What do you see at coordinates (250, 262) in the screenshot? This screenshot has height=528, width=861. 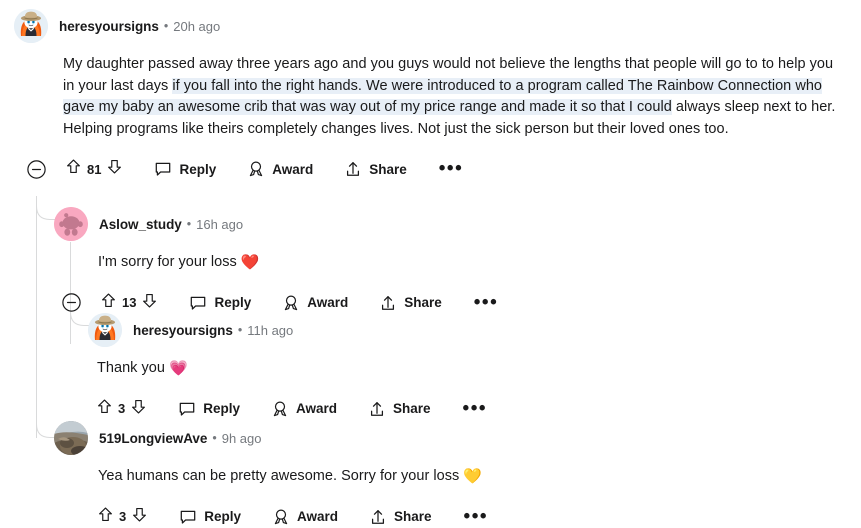 I see `red-heart-emoji: ❤️` at bounding box center [250, 262].